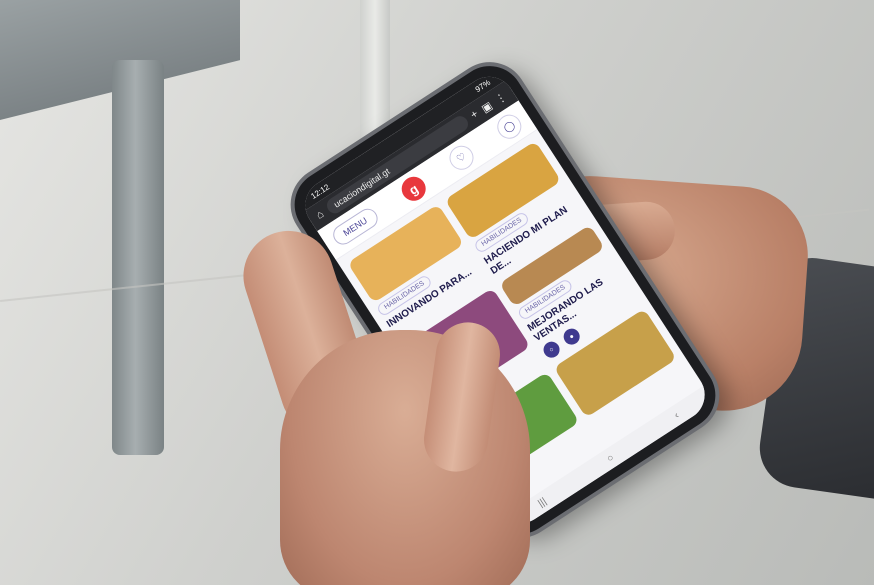 This screenshot has height=585, width=874. Describe the element at coordinates (551, 349) in the screenshot. I see `play-icon: ○` at that location.